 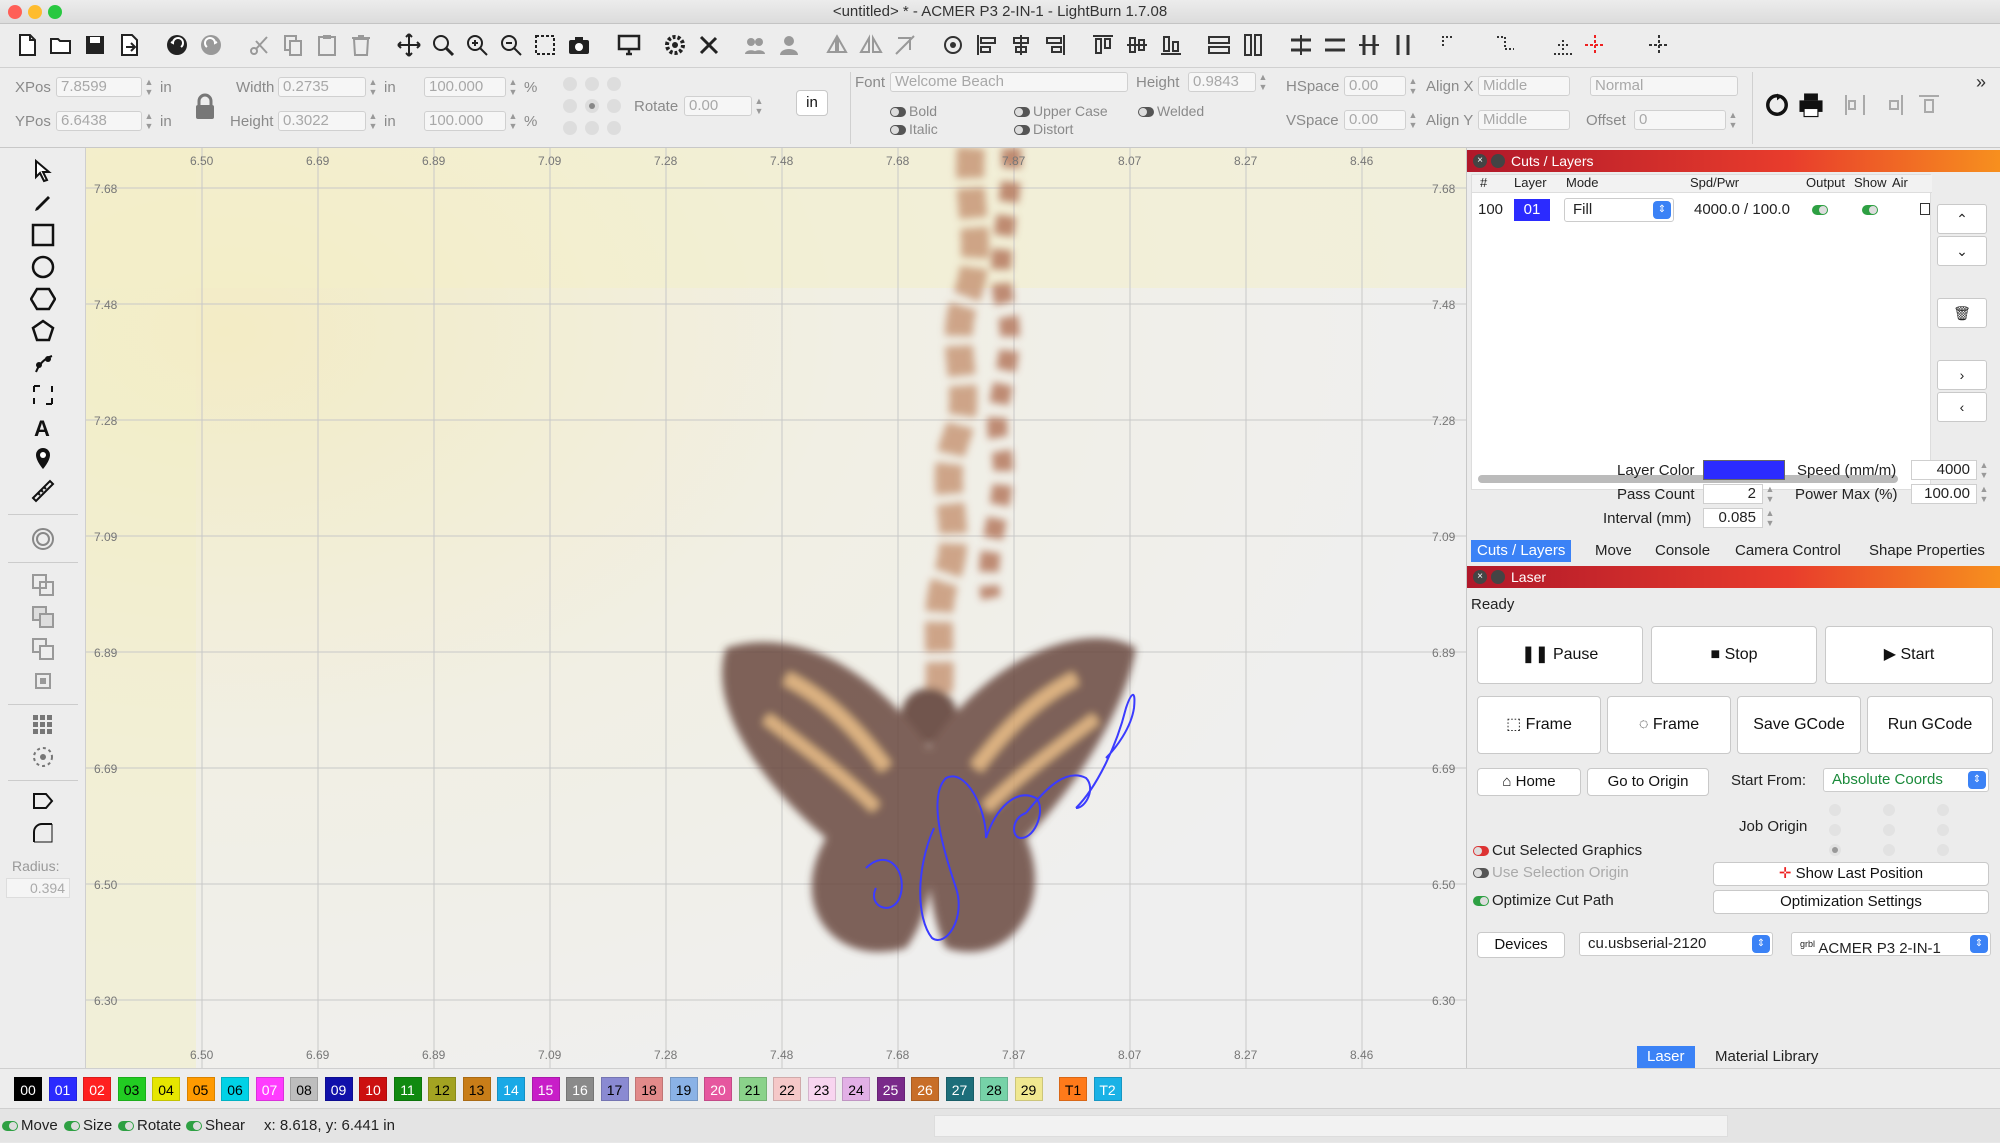 What do you see at coordinates (166, 1089) in the screenshot?
I see `palette-swatch-04: 04` at bounding box center [166, 1089].